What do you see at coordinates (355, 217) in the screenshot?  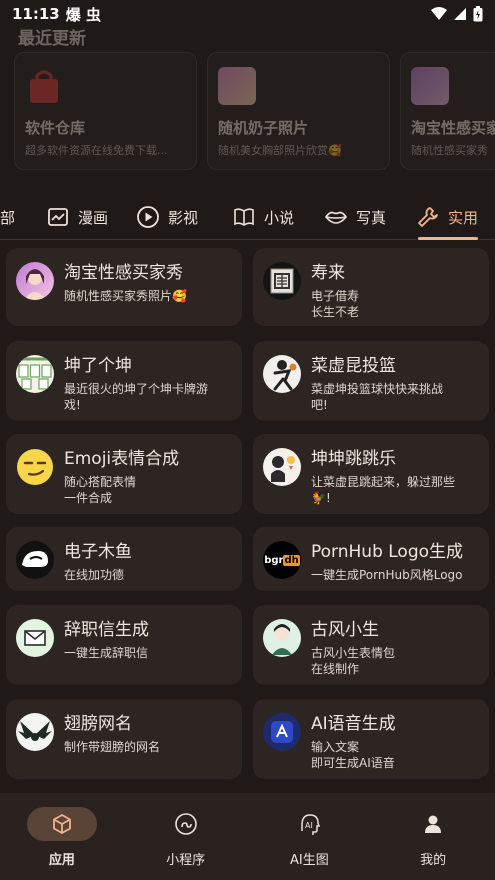 I see `tab-photos: 写真` at bounding box center [355, 217].